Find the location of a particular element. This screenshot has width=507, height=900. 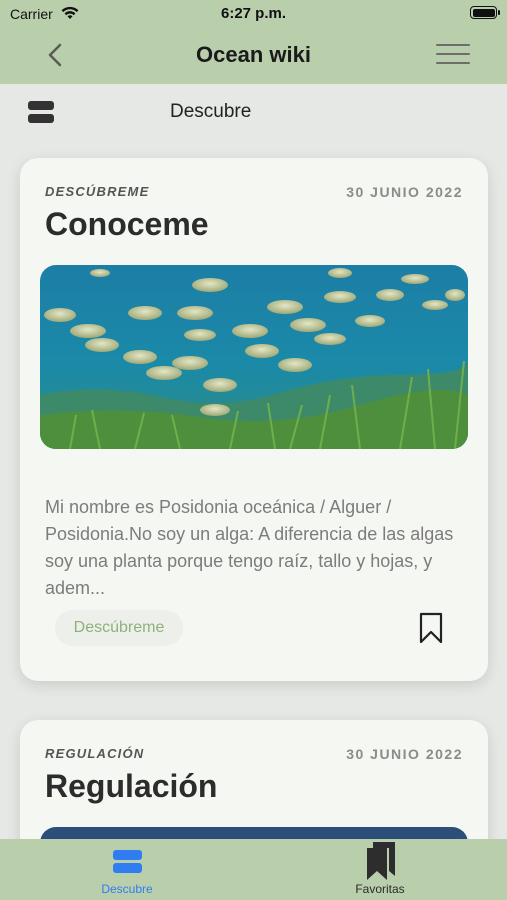

tab-label: Favoritas is located at coordinates (380, 889).